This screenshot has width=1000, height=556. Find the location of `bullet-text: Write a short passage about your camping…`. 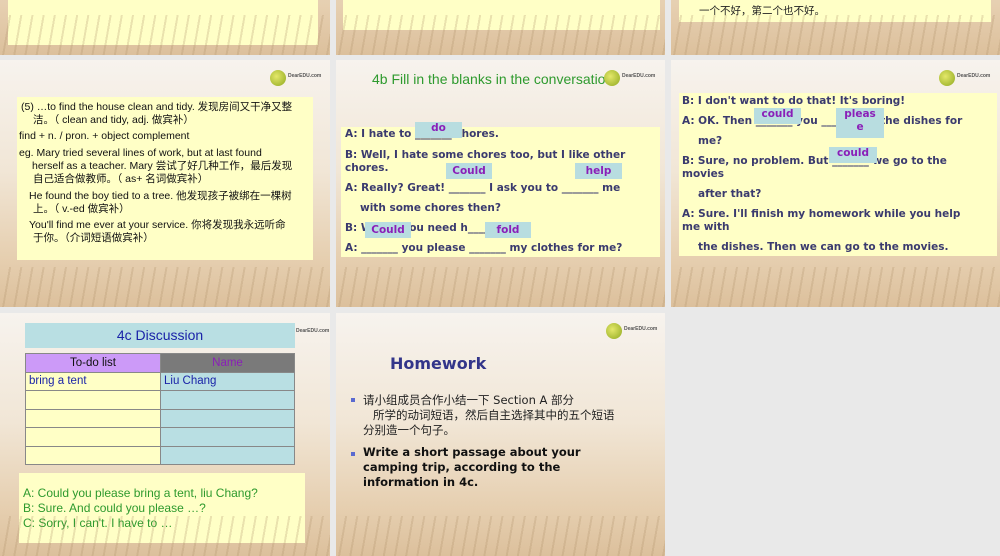

bullet-text: Write a short passage about your camping… is located at coordinates (472, 467).